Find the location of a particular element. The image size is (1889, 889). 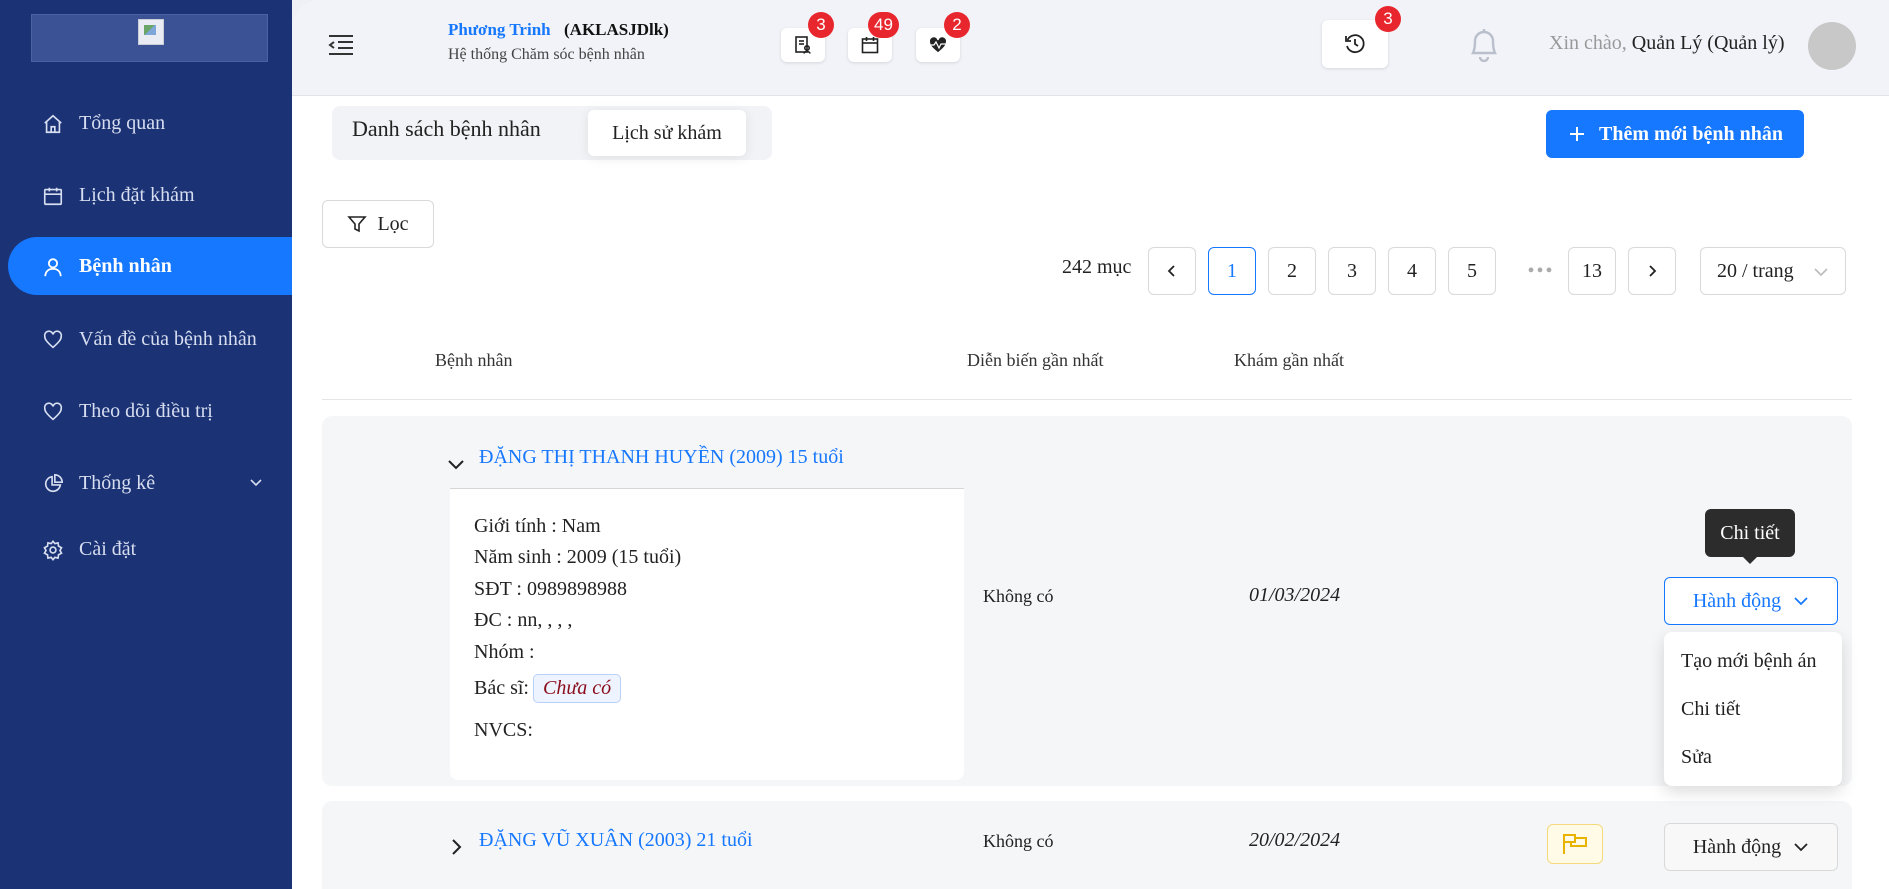

broken-image-icon is located at coordinates (151, 32).